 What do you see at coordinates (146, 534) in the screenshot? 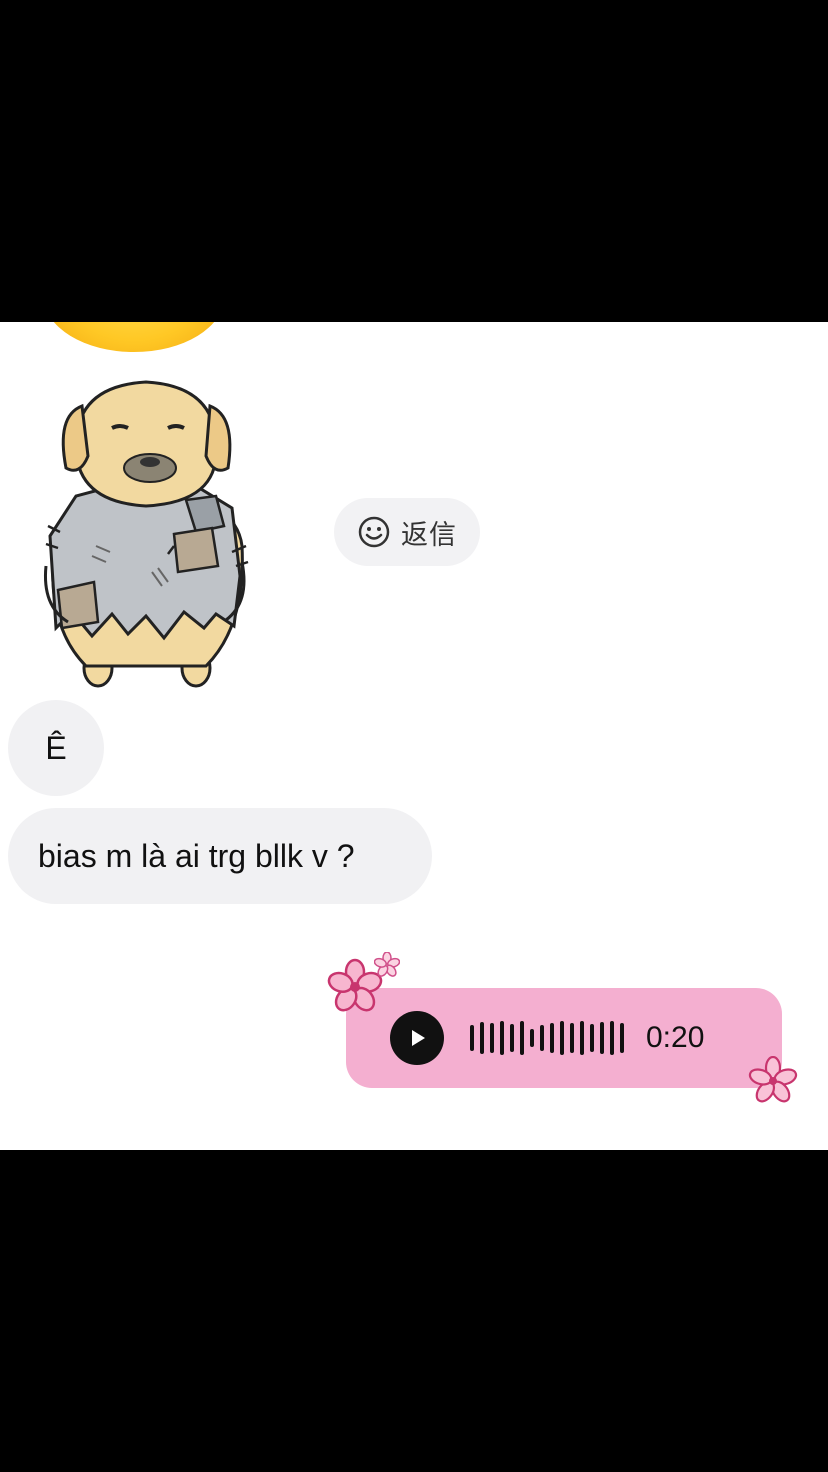
I see `dog-sticker` at bounding box center [146, 534].